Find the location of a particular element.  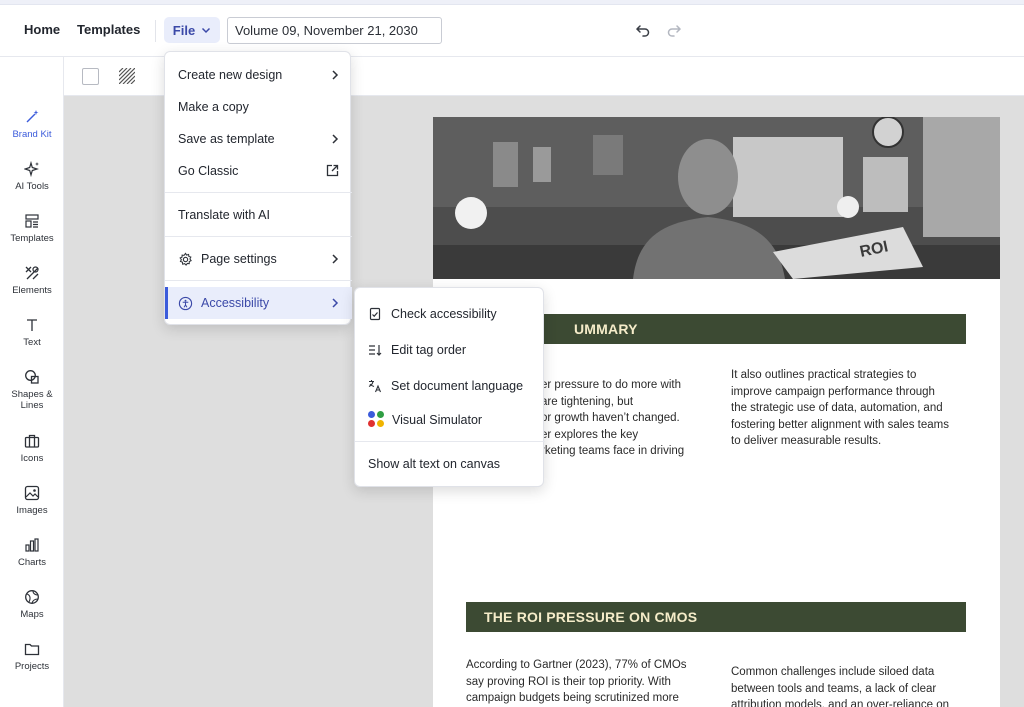

menu-item-page-settings: Page settings is located at coordinates (258, 259).